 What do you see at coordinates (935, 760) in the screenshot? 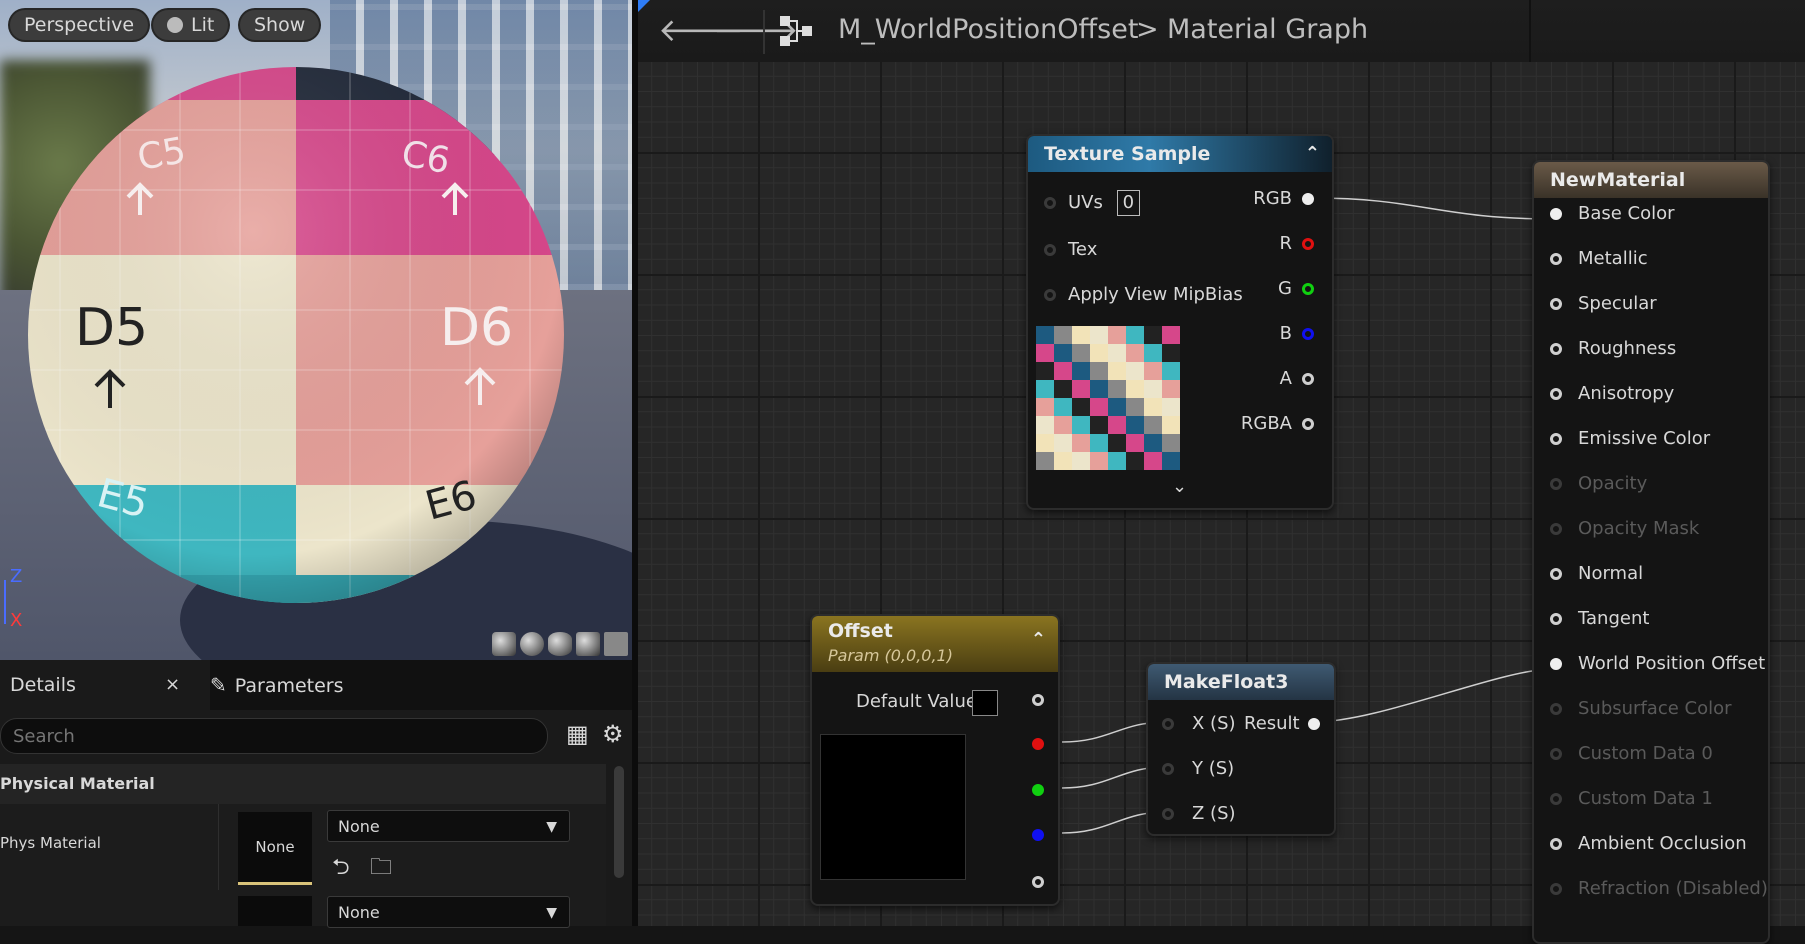
I see `offset-param-node: Offset Param (0,0,0,1) ⌃ Default Value` at bounding box center [935, 760].